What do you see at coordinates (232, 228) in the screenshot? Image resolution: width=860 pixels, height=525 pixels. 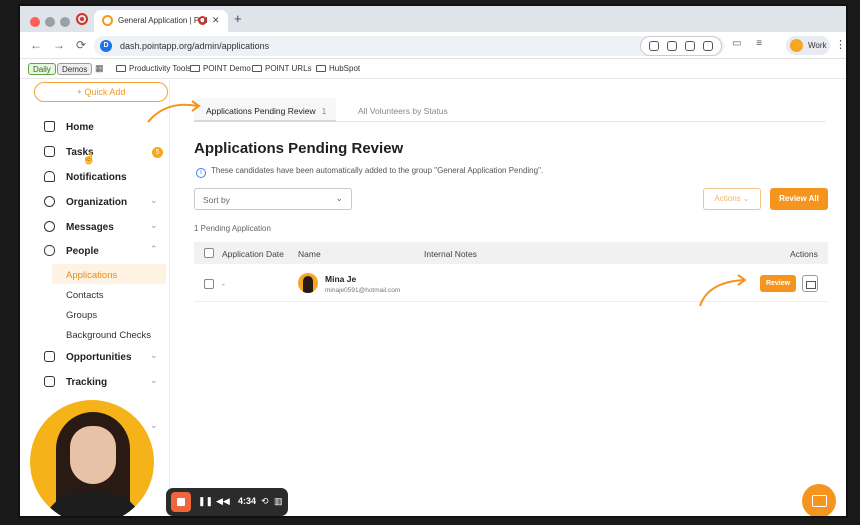 I see `pending-count: 1 Pending Application` at bounding box center [232, 228].